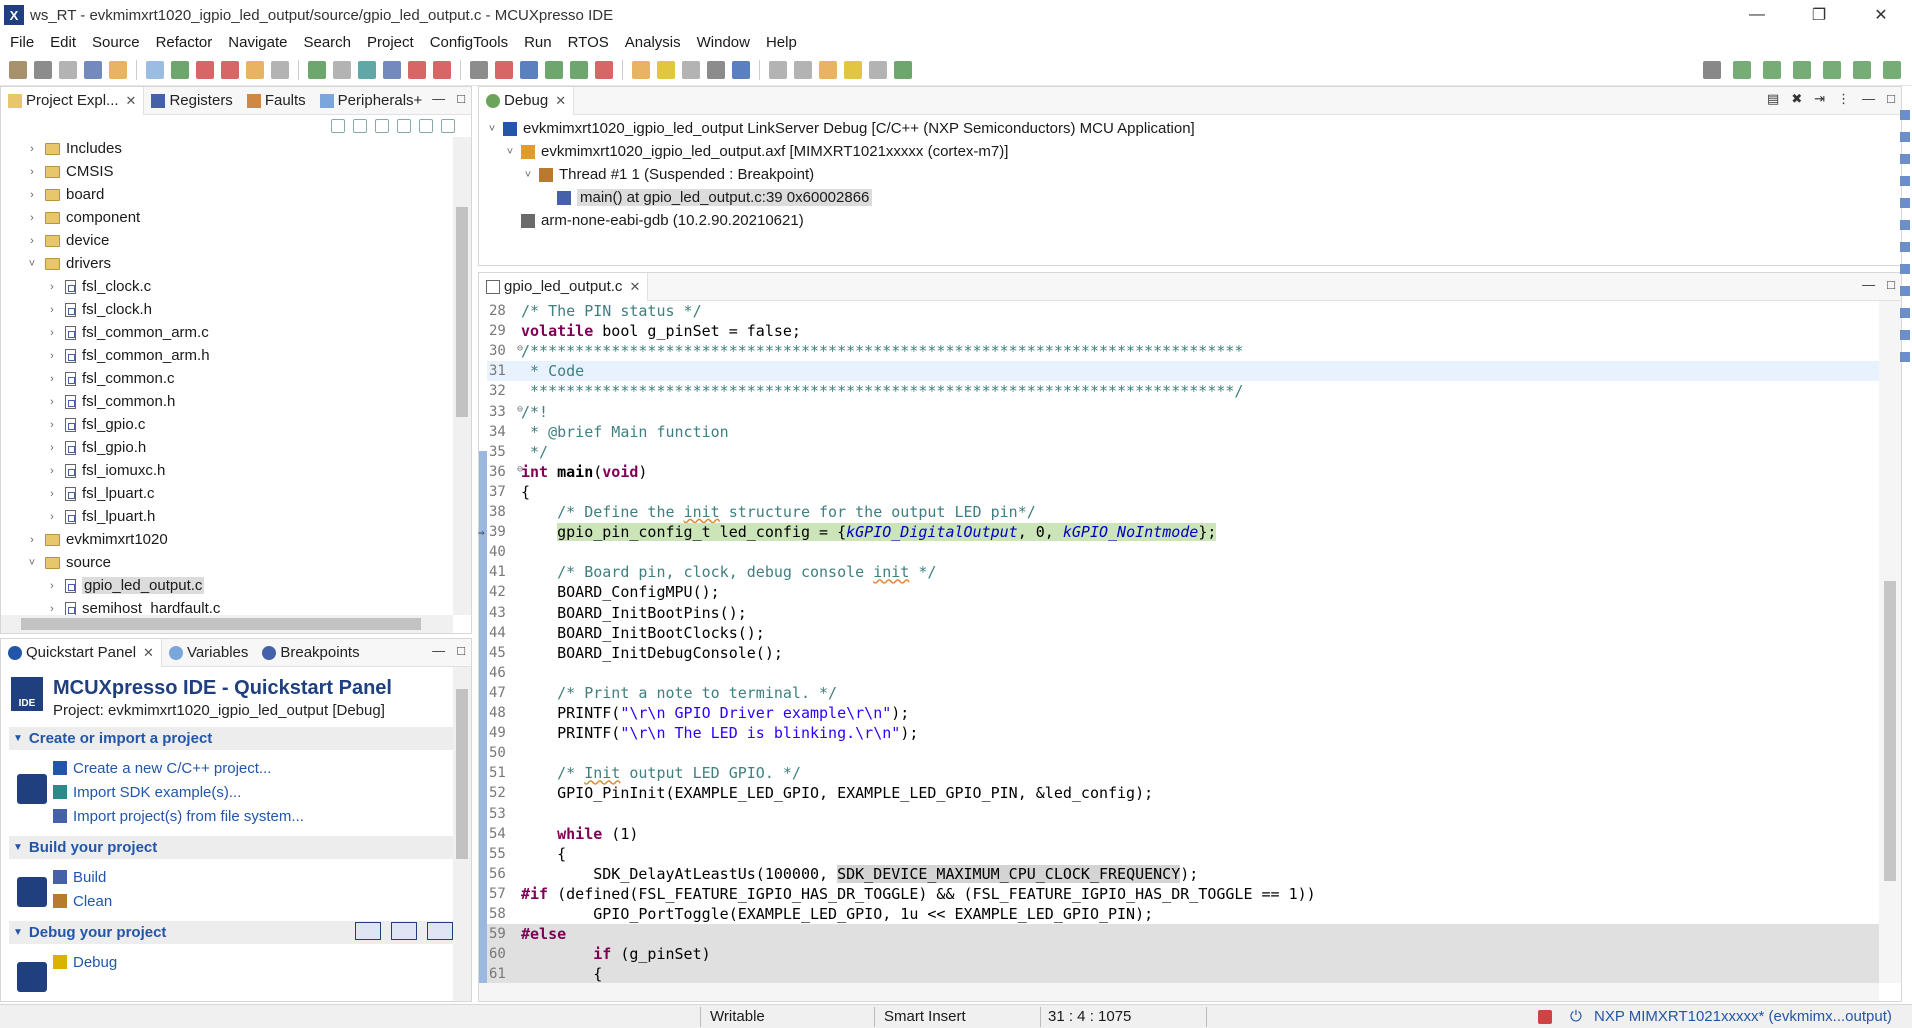 The image size is (1912, 1028). Describe the element at coordinates (227, 401) in the screenshot. I see `tree-file-item: › fsl_common.h` at that location.